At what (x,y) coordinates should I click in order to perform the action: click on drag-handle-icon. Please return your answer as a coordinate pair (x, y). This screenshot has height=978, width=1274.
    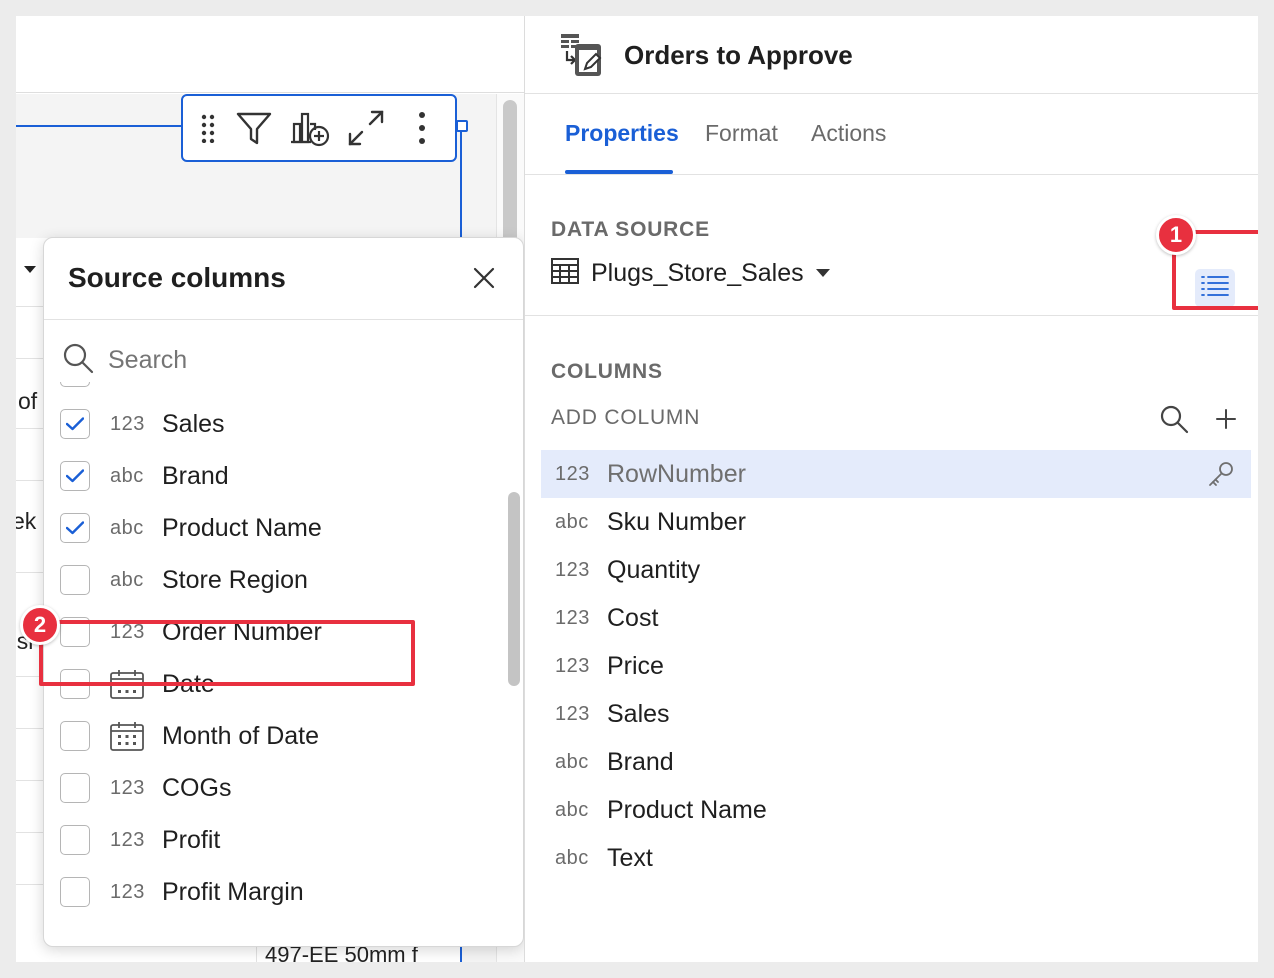
    Looking at the image, I should click on (208, 128).